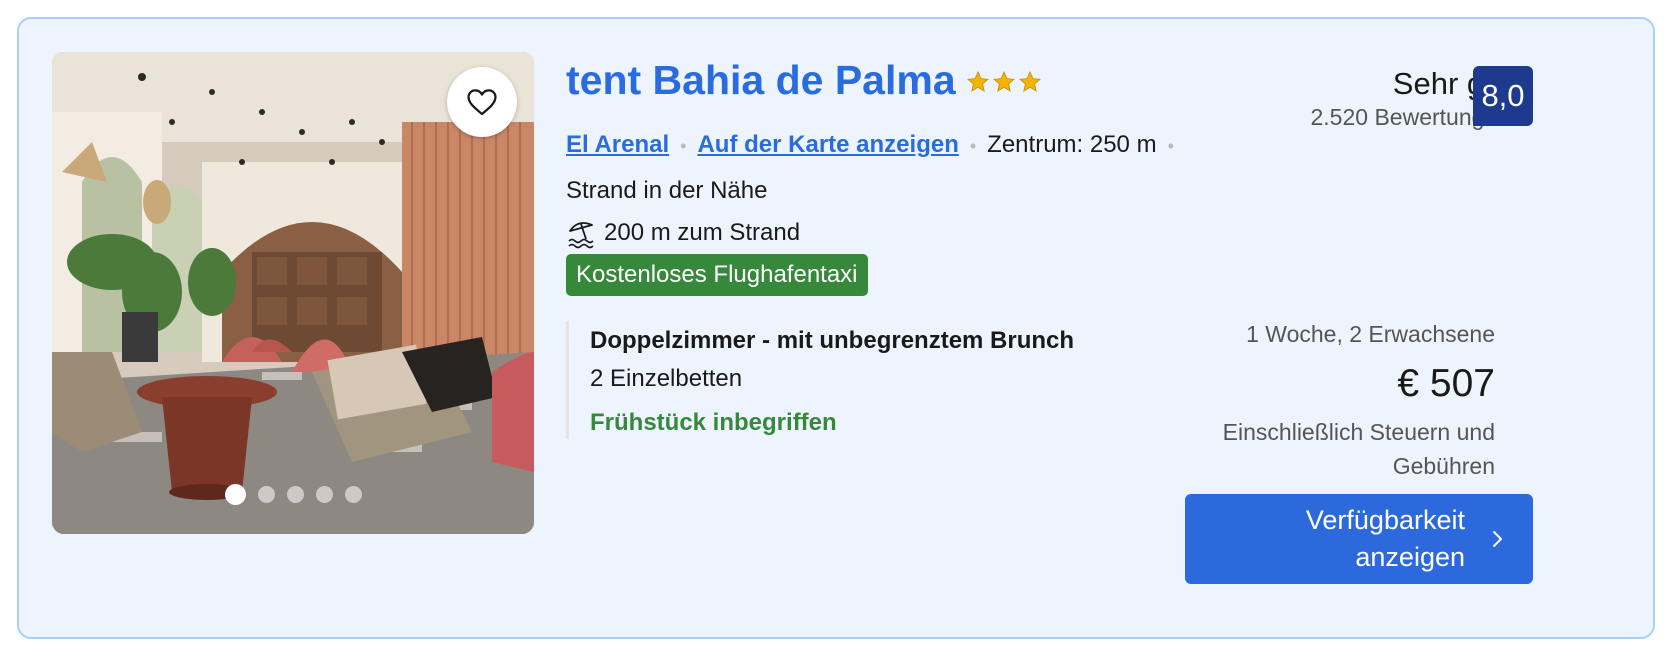 This screenshot has width=1672, height=656. What do you see at coordinates (713, 422) in the screenshot?
I see `breakfast-included: Frühstück inbegriffen` at bounding box center [713, 422].